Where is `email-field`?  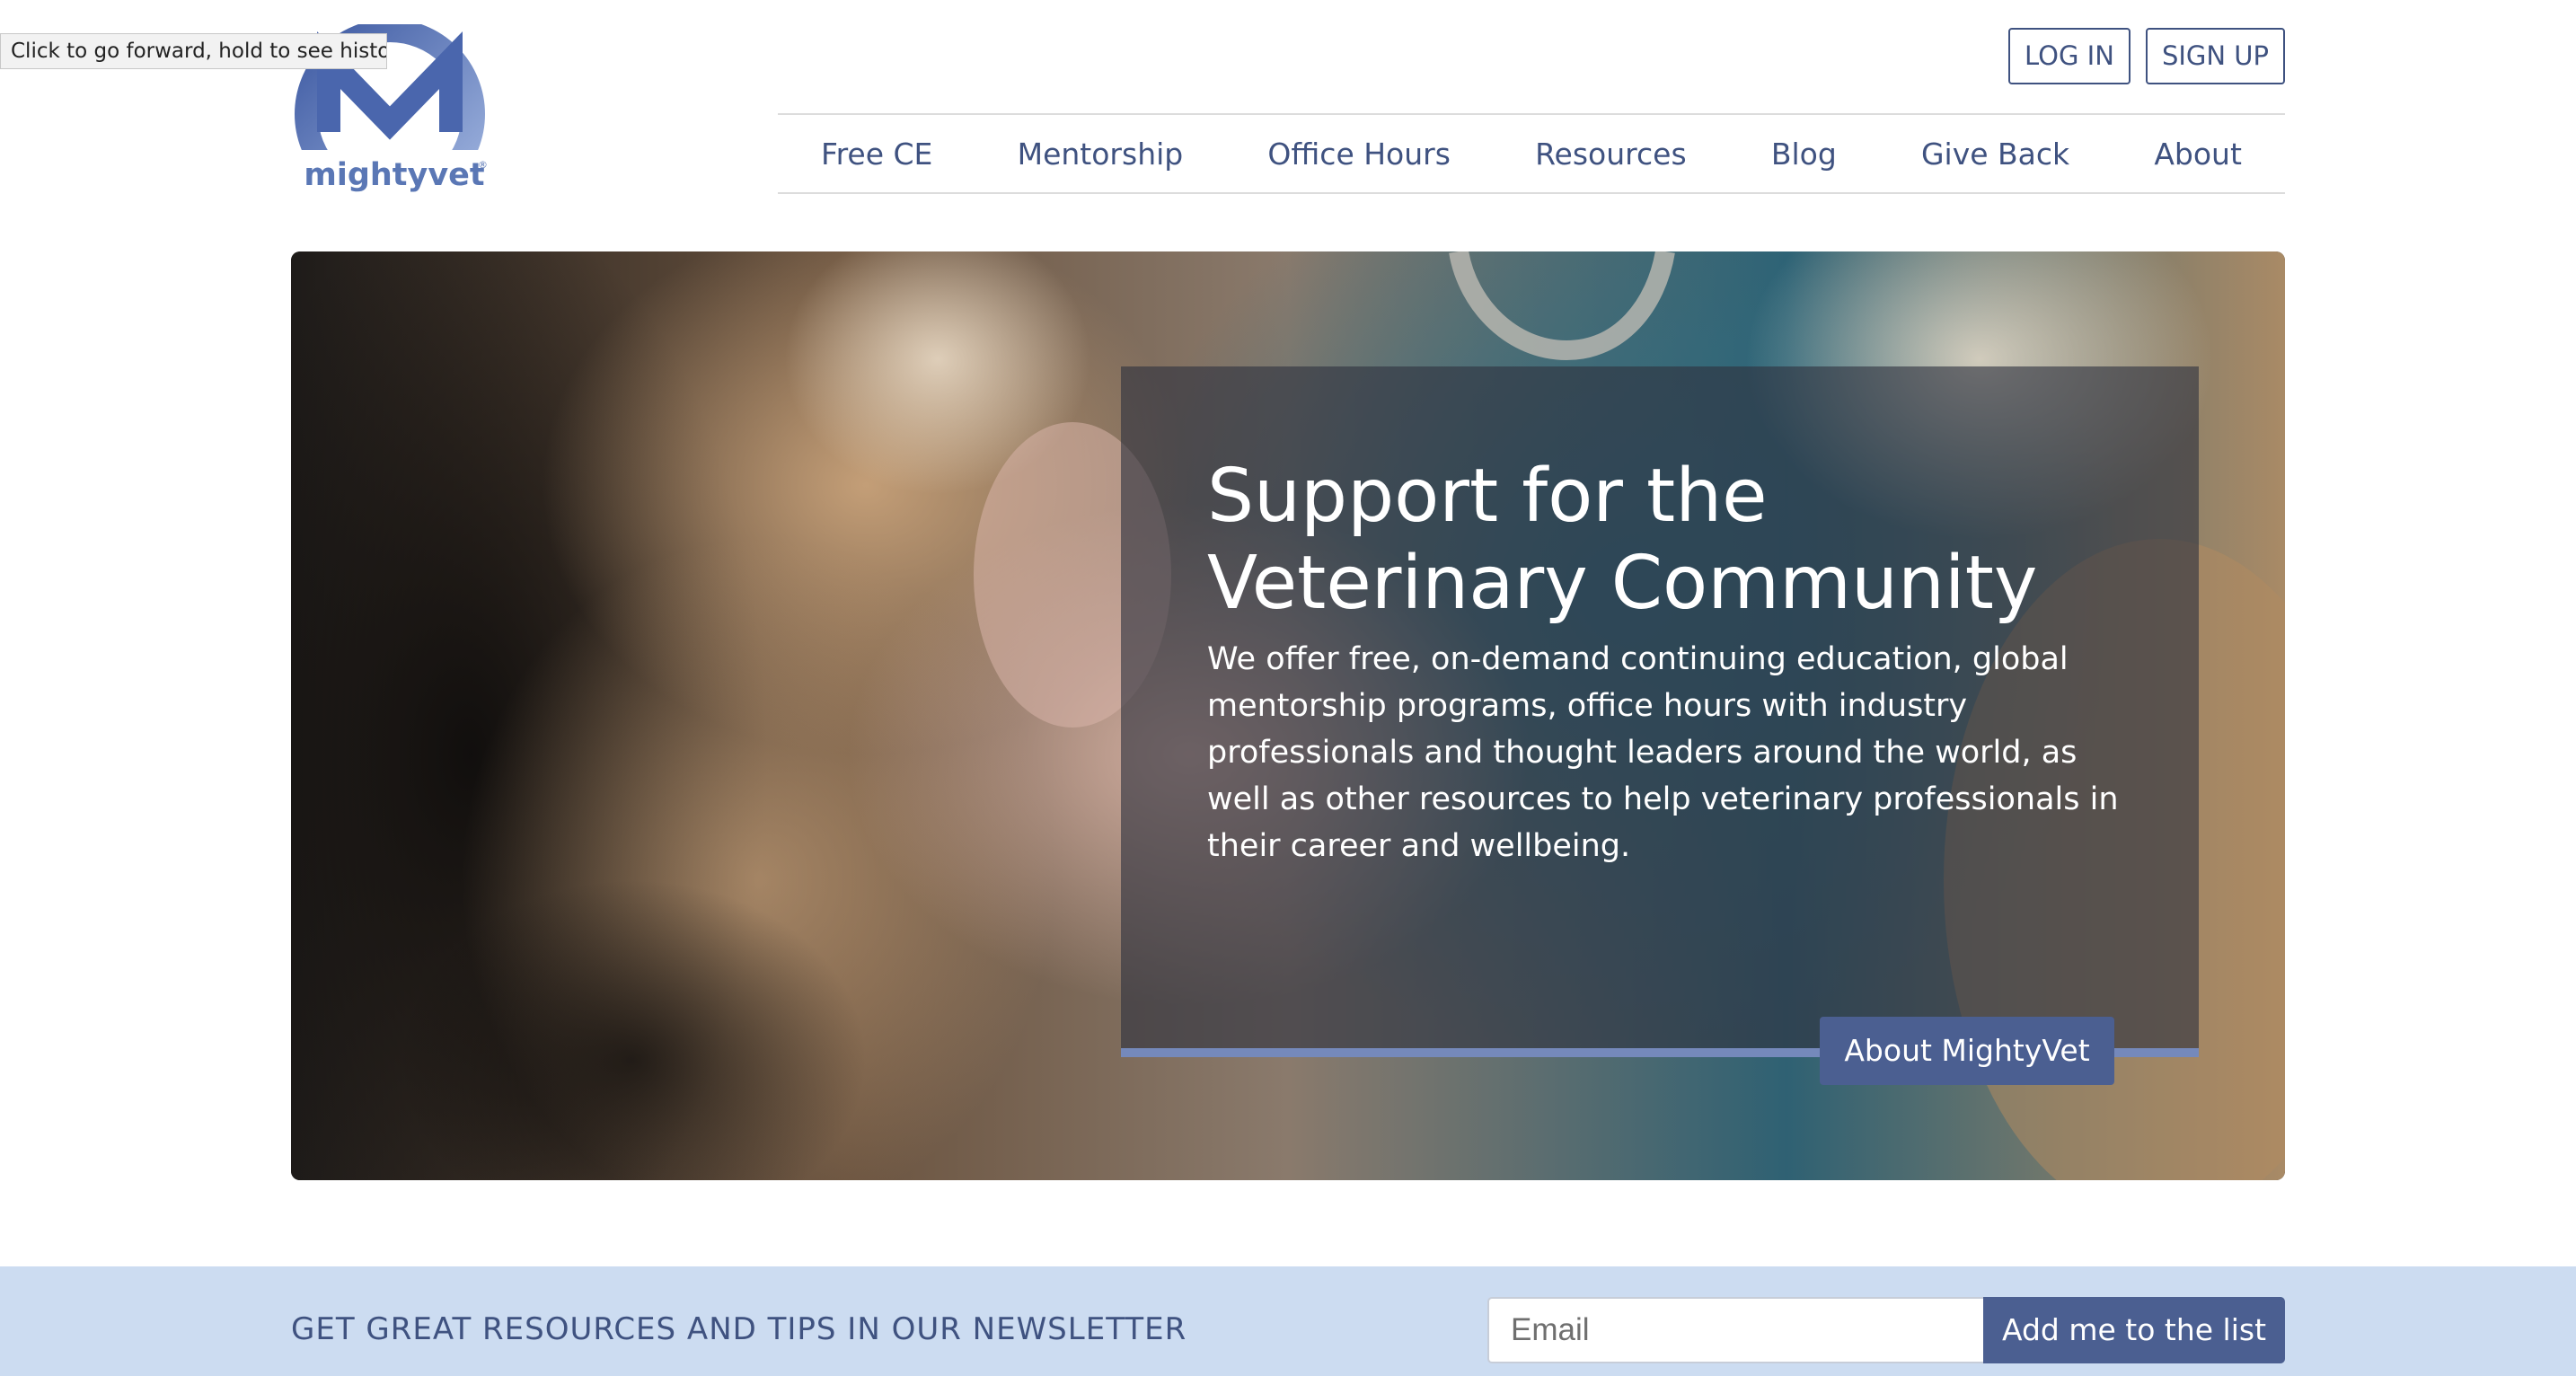
email-field is located at coordinates (1735, 1330).